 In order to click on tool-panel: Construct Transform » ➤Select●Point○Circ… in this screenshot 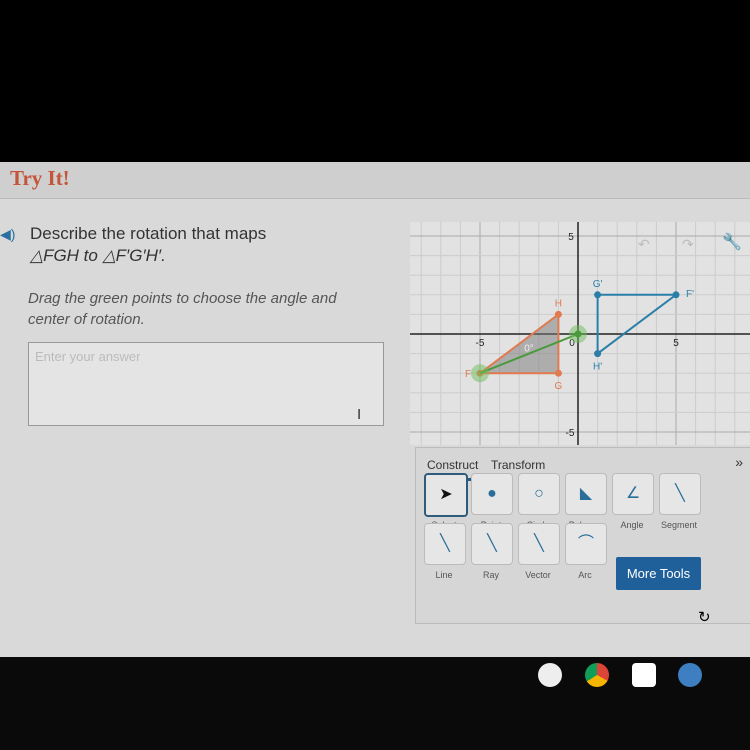, I will do `click(582, 536)`.